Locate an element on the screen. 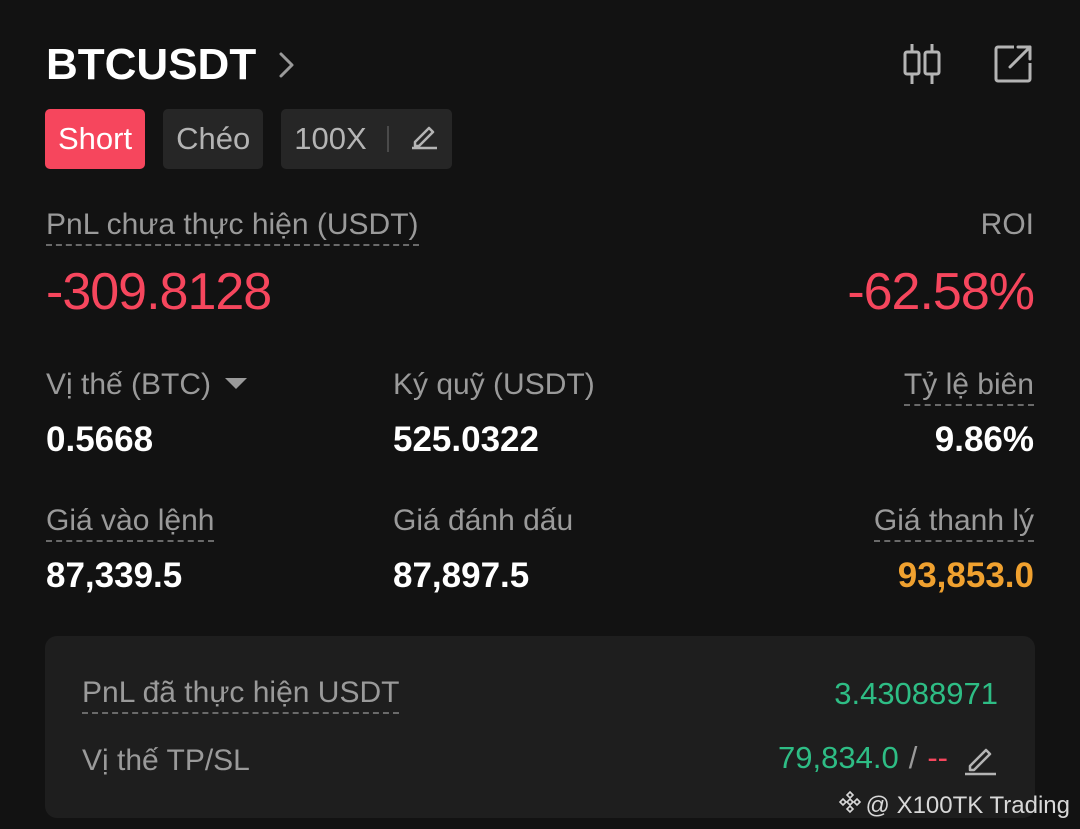 The width and height of the screenshot is (1080, 829). position-size-value: 0.5668 is located at coordinates (100, 439).